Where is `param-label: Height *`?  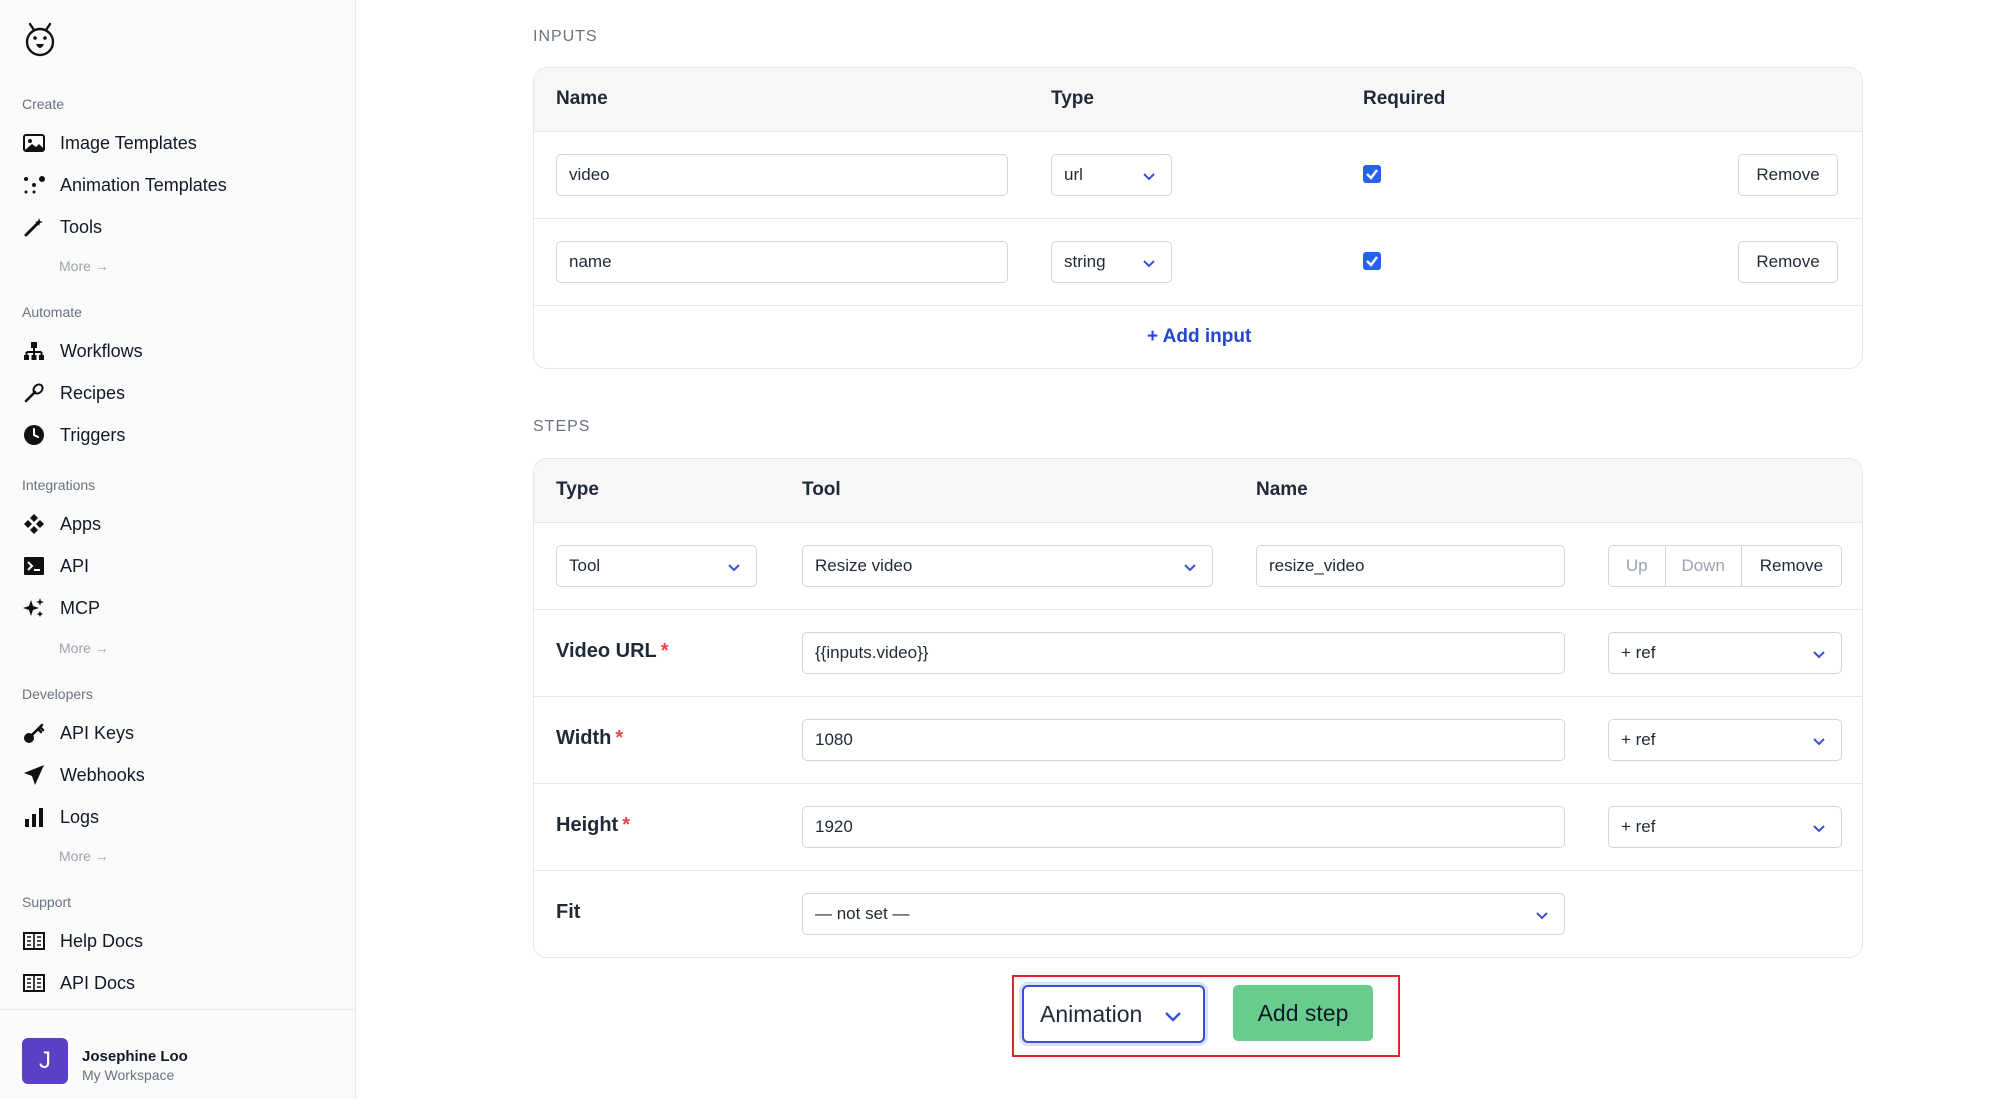
param-label: Height * is located at coordinates (593, 825).